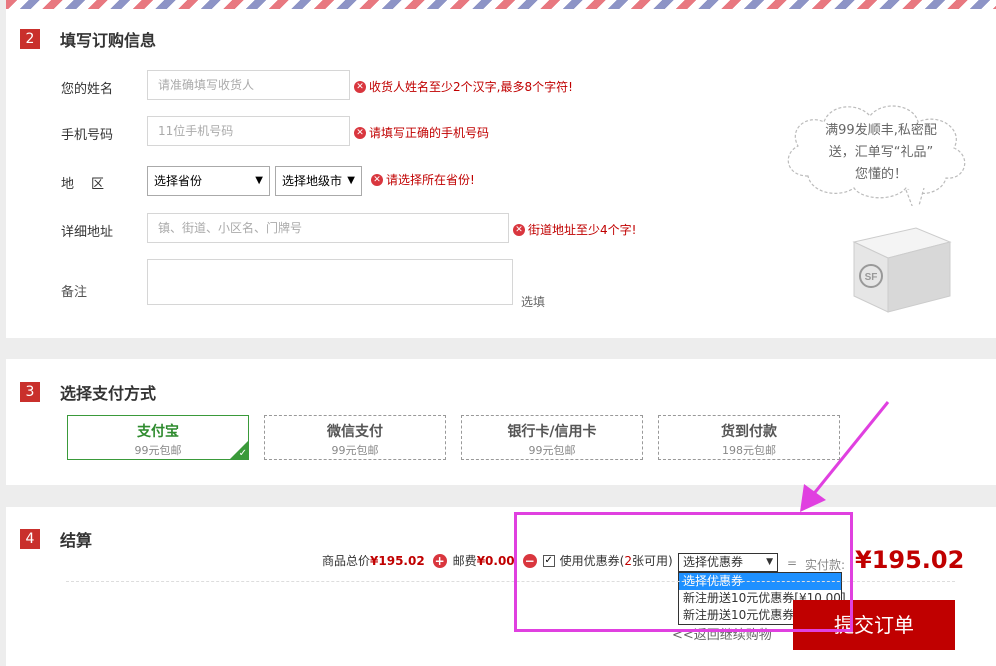 The height and width of the screenshot is (666, 996). What do you see at coordinates (429, 133) in the screenshot?
I see `phone-error-text: 请填写正确的手机号码` at bounding box center [429, 133].